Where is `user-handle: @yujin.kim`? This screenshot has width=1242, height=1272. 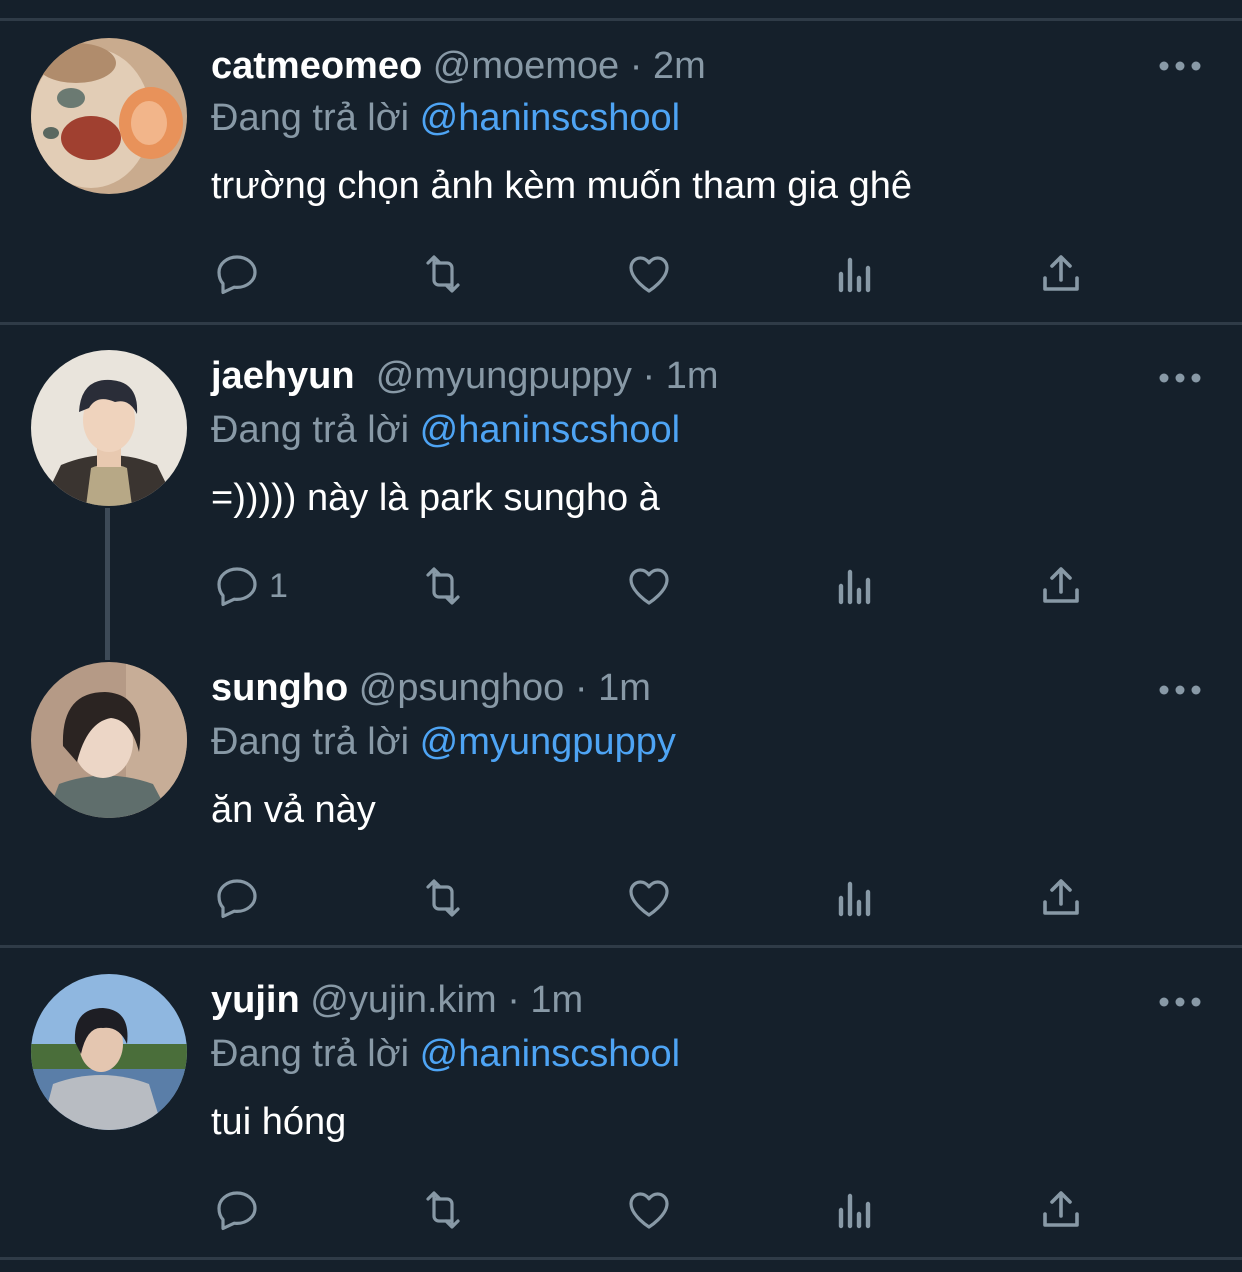 user-handle: @yujin.kim is located at coordinates (403, 1000).